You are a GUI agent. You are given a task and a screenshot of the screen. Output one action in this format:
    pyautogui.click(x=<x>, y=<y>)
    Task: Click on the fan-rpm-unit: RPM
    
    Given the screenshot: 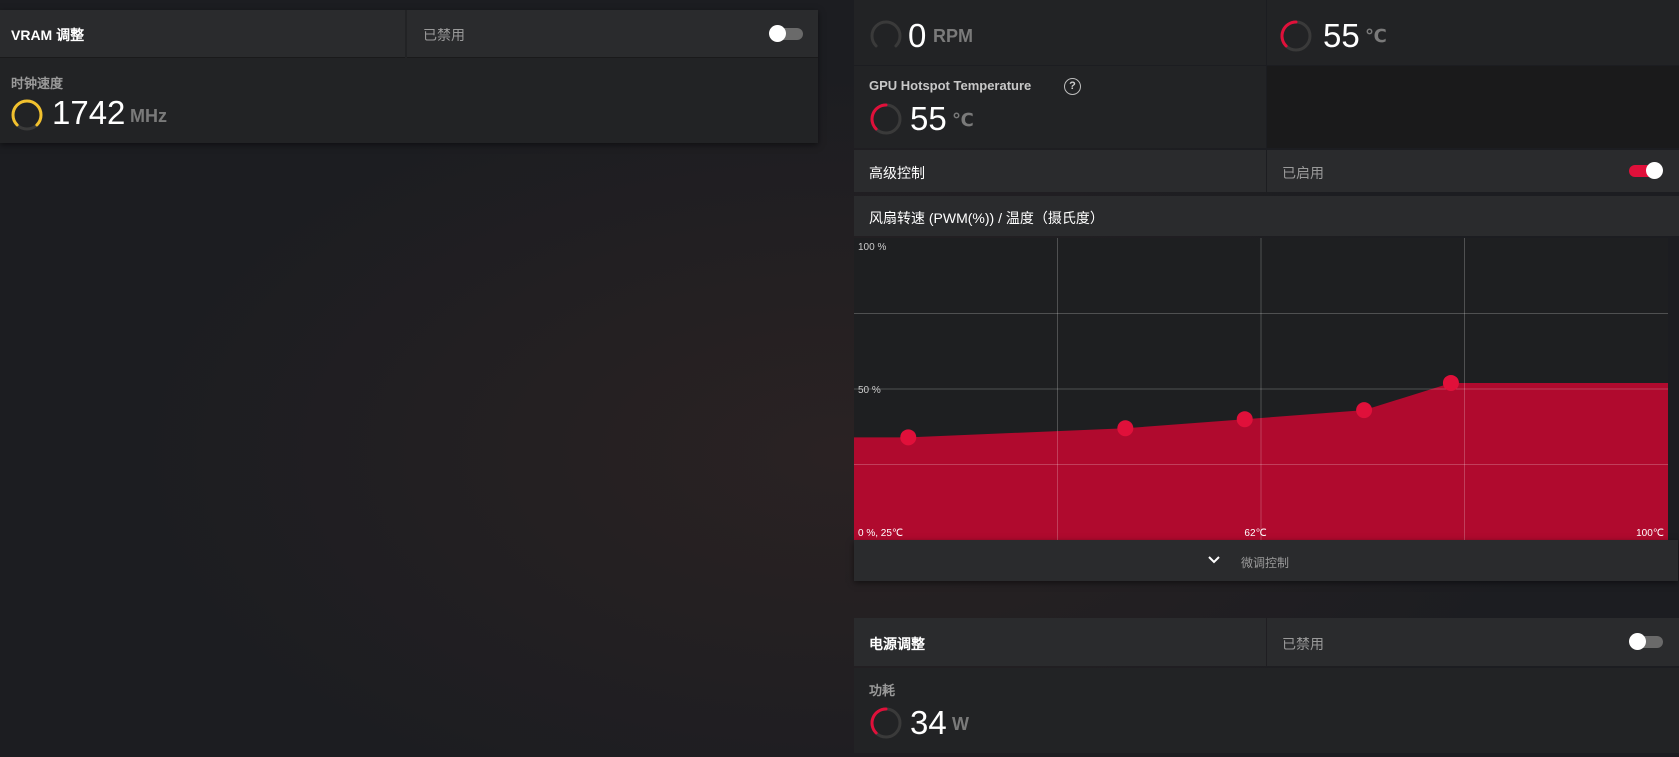 What is the action you would take?
    pyautogui.click(x=953, y=36)
    